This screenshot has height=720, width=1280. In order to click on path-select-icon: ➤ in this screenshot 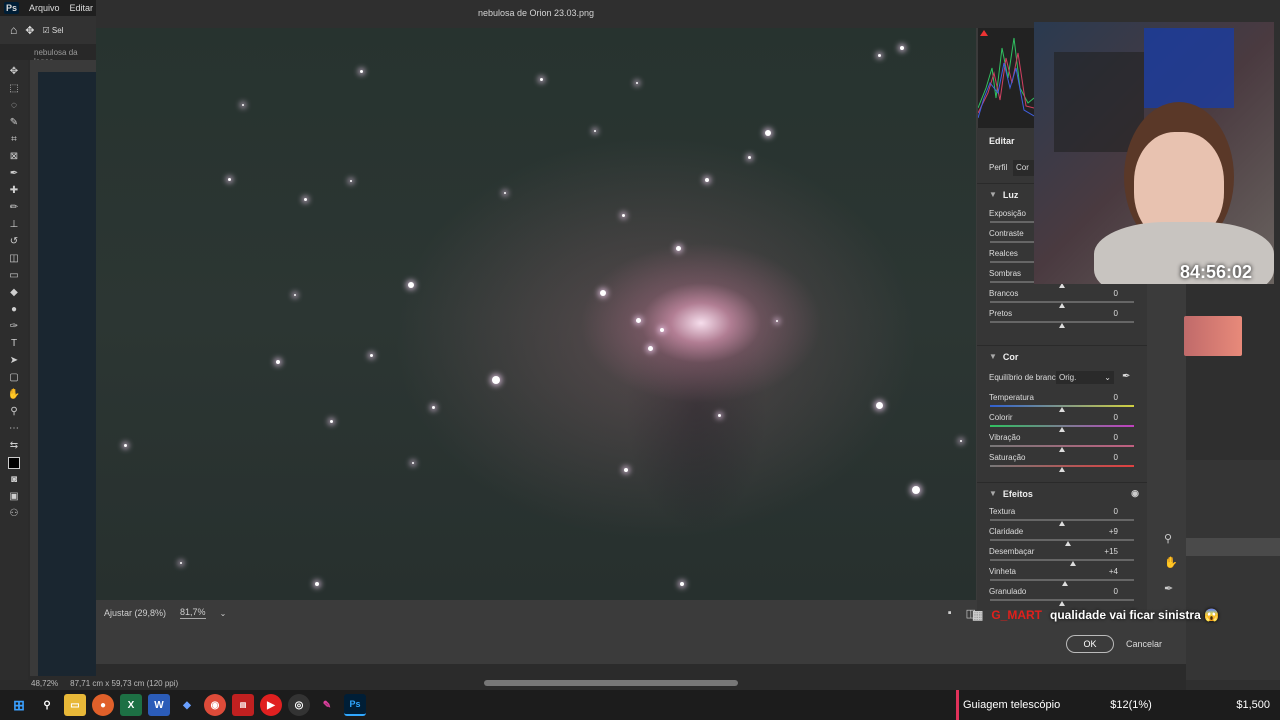, I will do `click(14, 360)`.